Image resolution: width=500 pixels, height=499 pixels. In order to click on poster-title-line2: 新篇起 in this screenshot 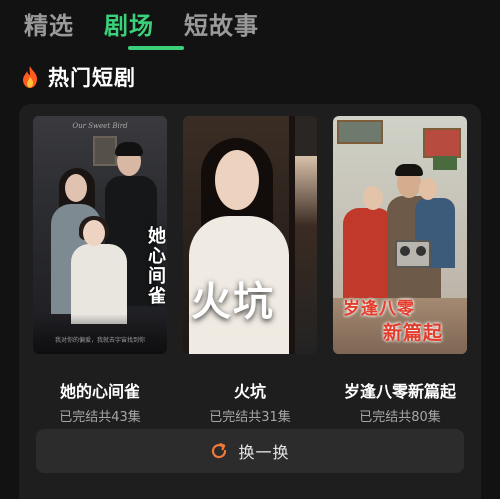, I will do `click(413, 333)`.